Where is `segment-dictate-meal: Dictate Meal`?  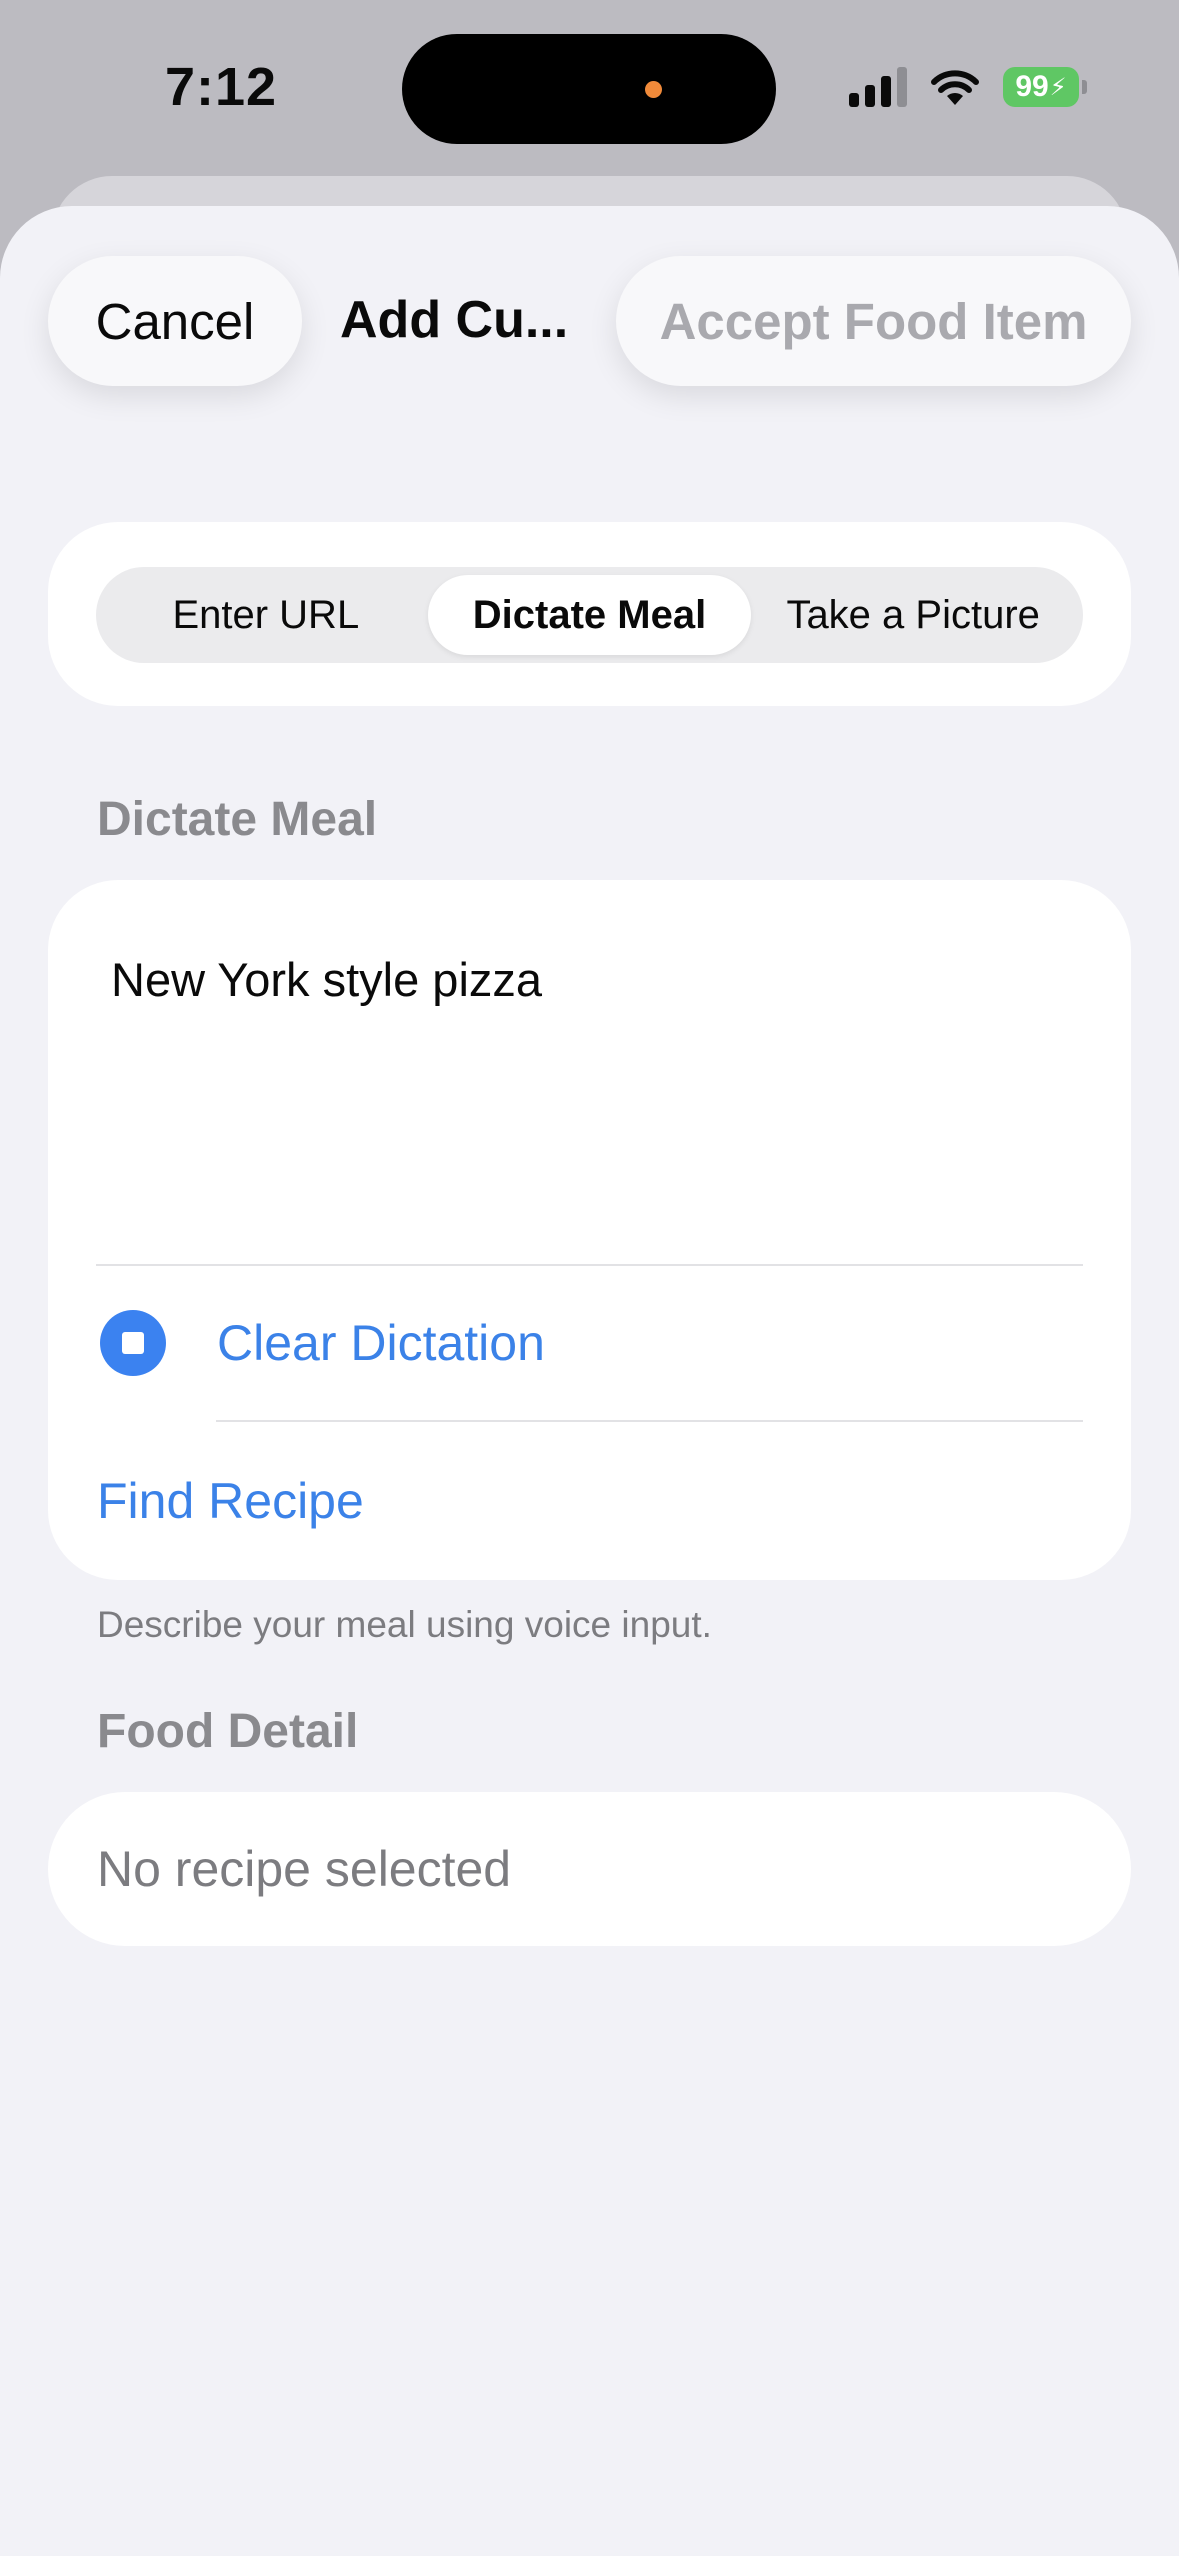
segment-dictate-meal: Dictate Meal is located at coordinates (589, 615).